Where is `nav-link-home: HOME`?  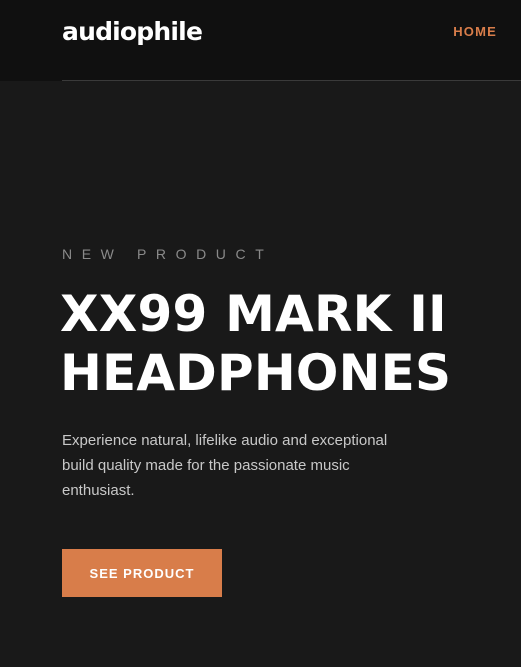
nav-link-home: HOME is located at coordinates (475, 32).